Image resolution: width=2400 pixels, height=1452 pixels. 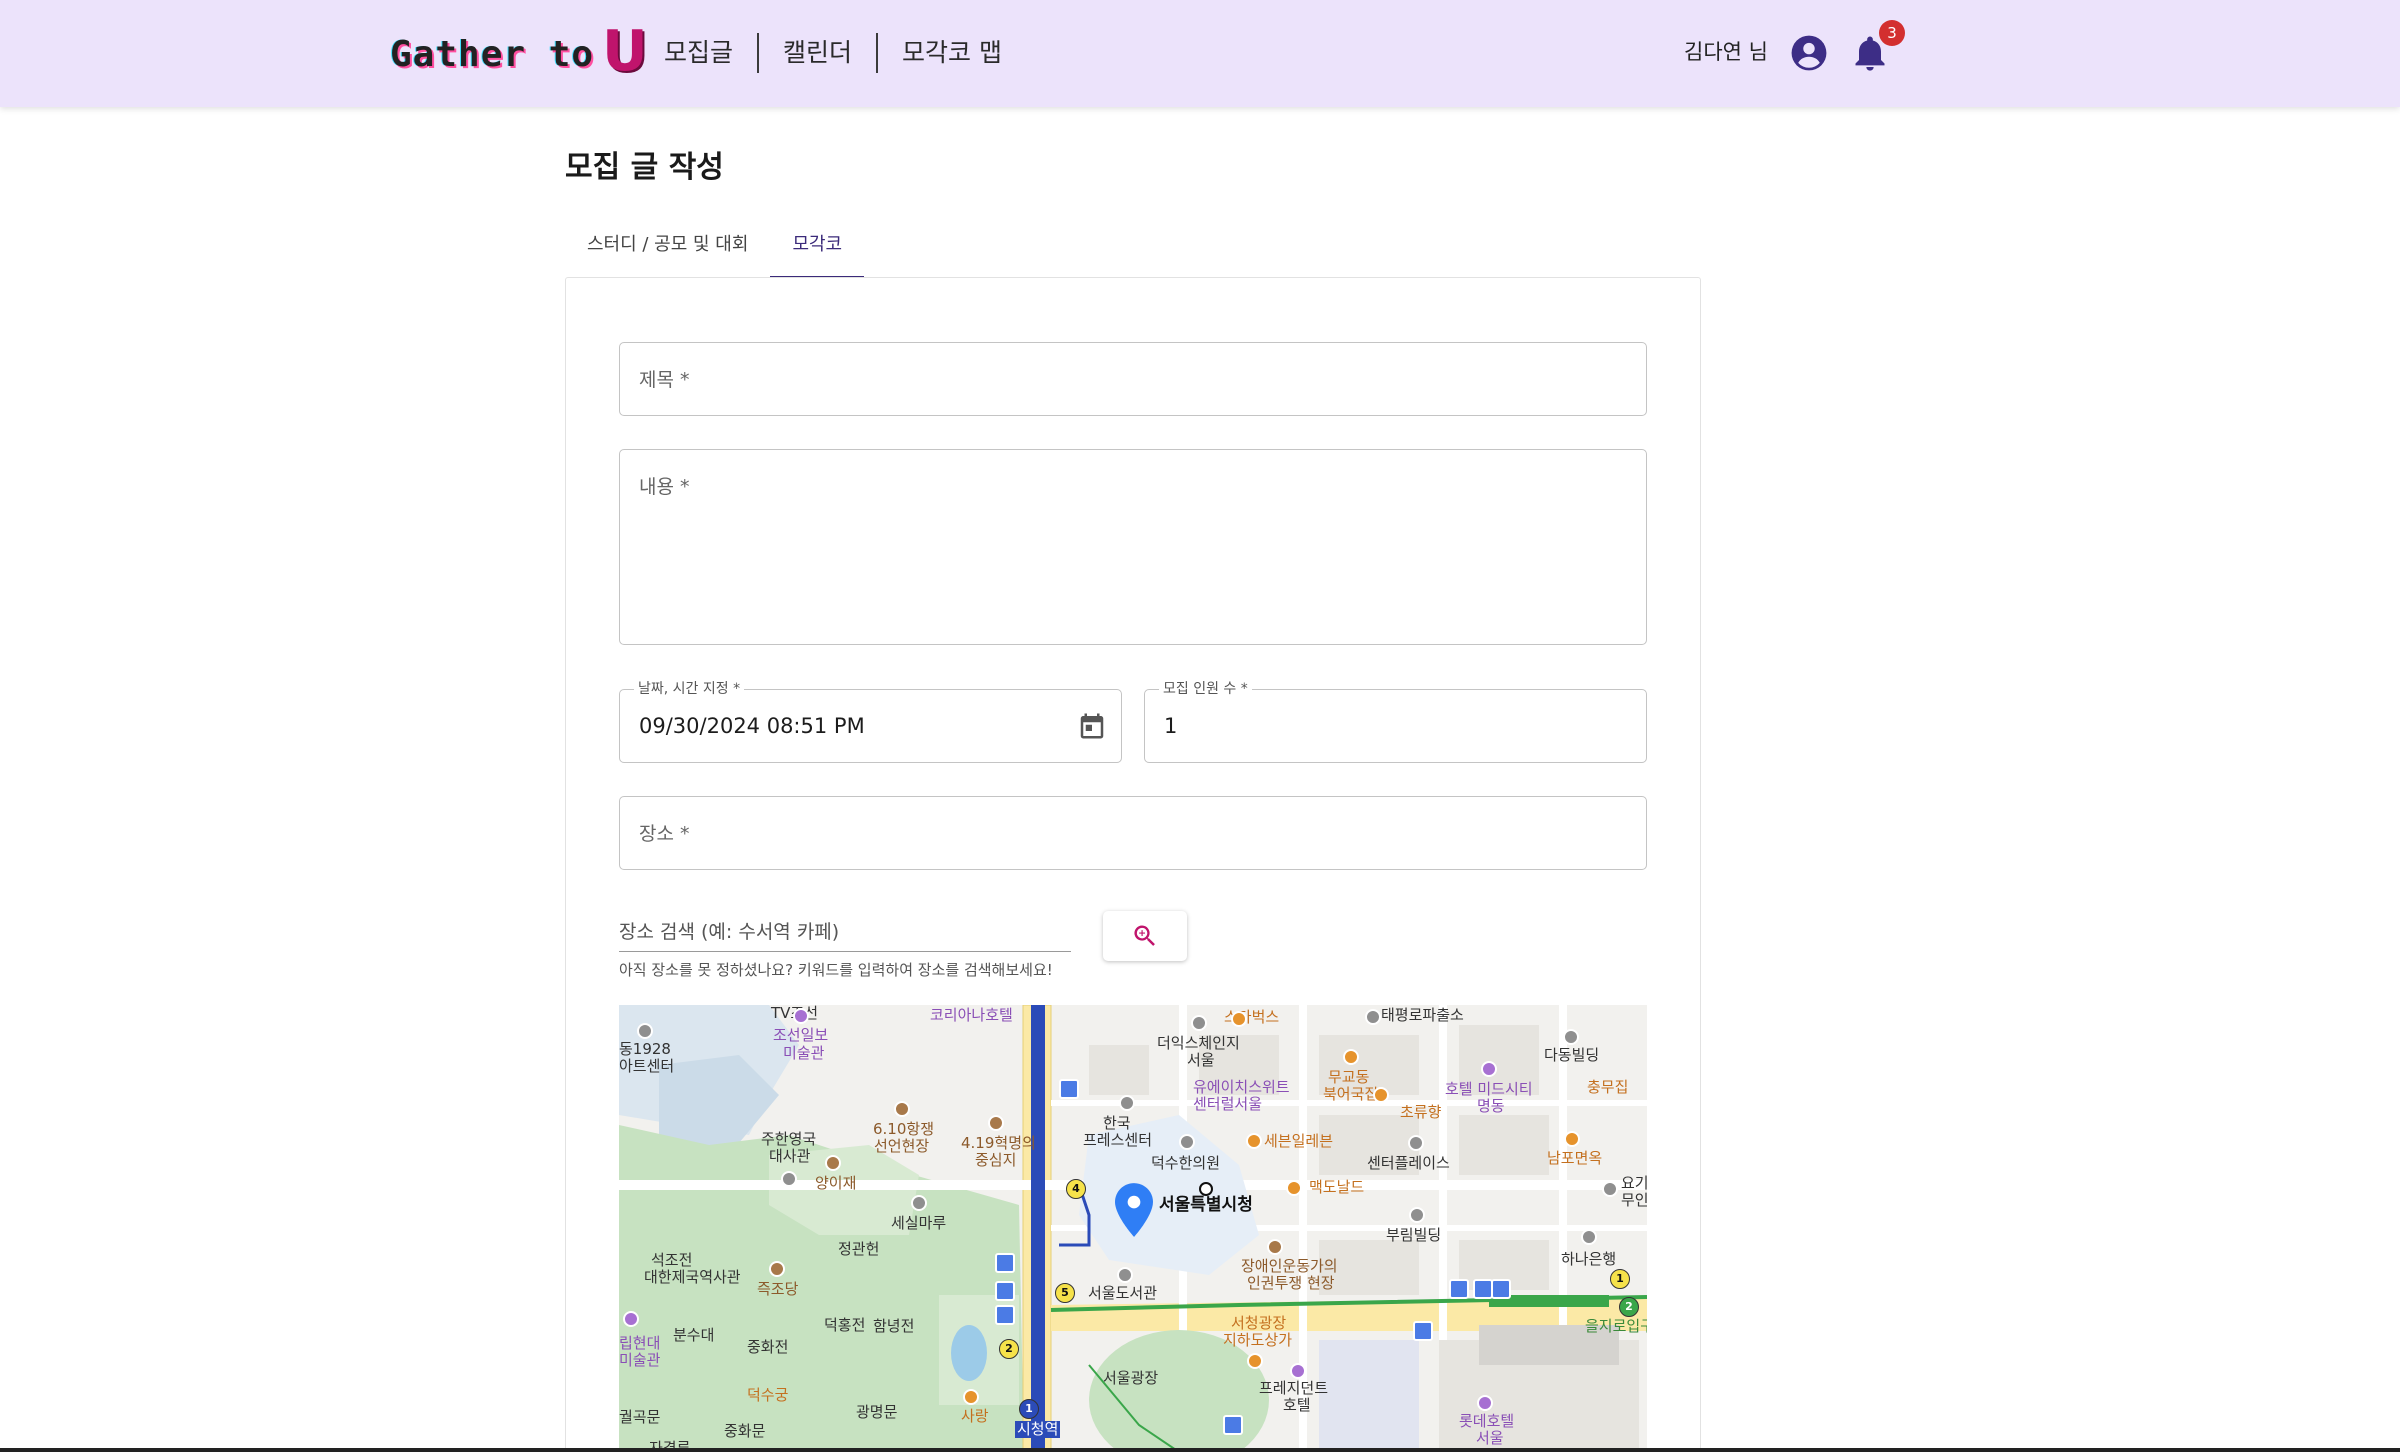 What do you see at coordinates (1490, 1438) in the screenshot?
I see `map-label: 서울` at bounding box center [1490, 1438].